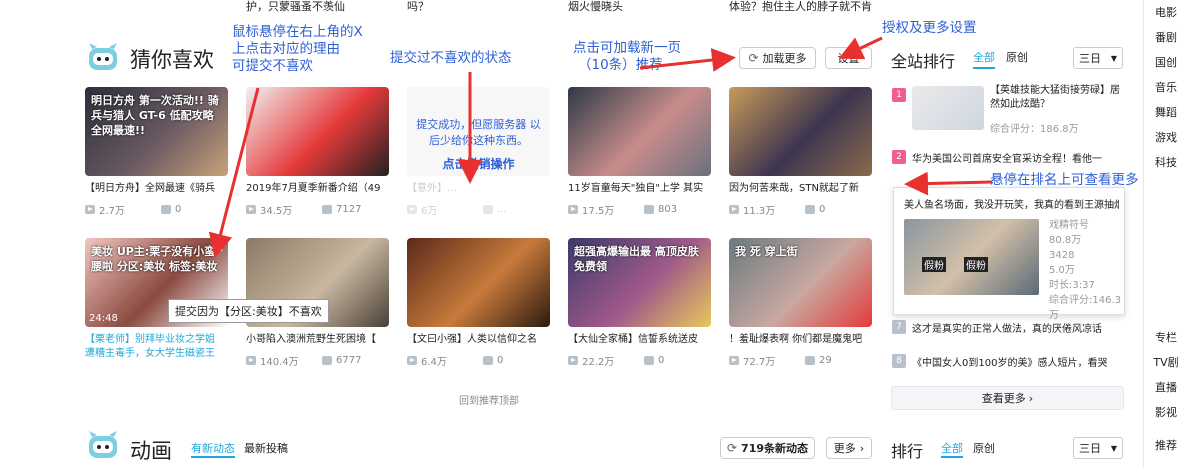  What do you see at coordinates (639, 360) in the screenshot?
I see `video-stats: 22.2万 0` at bounding box center [639, 360].